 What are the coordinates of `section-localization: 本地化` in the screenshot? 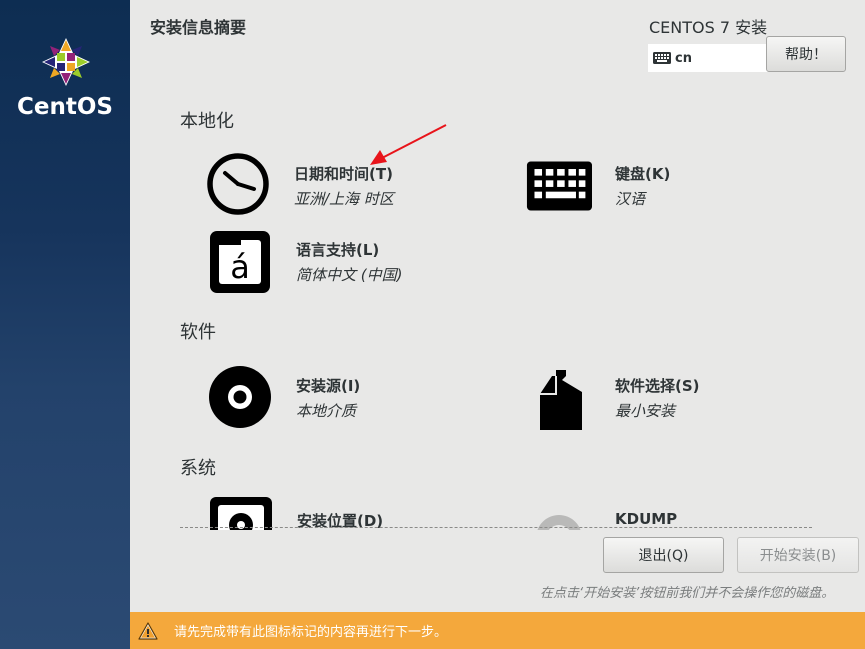 It's located at (207, 121).